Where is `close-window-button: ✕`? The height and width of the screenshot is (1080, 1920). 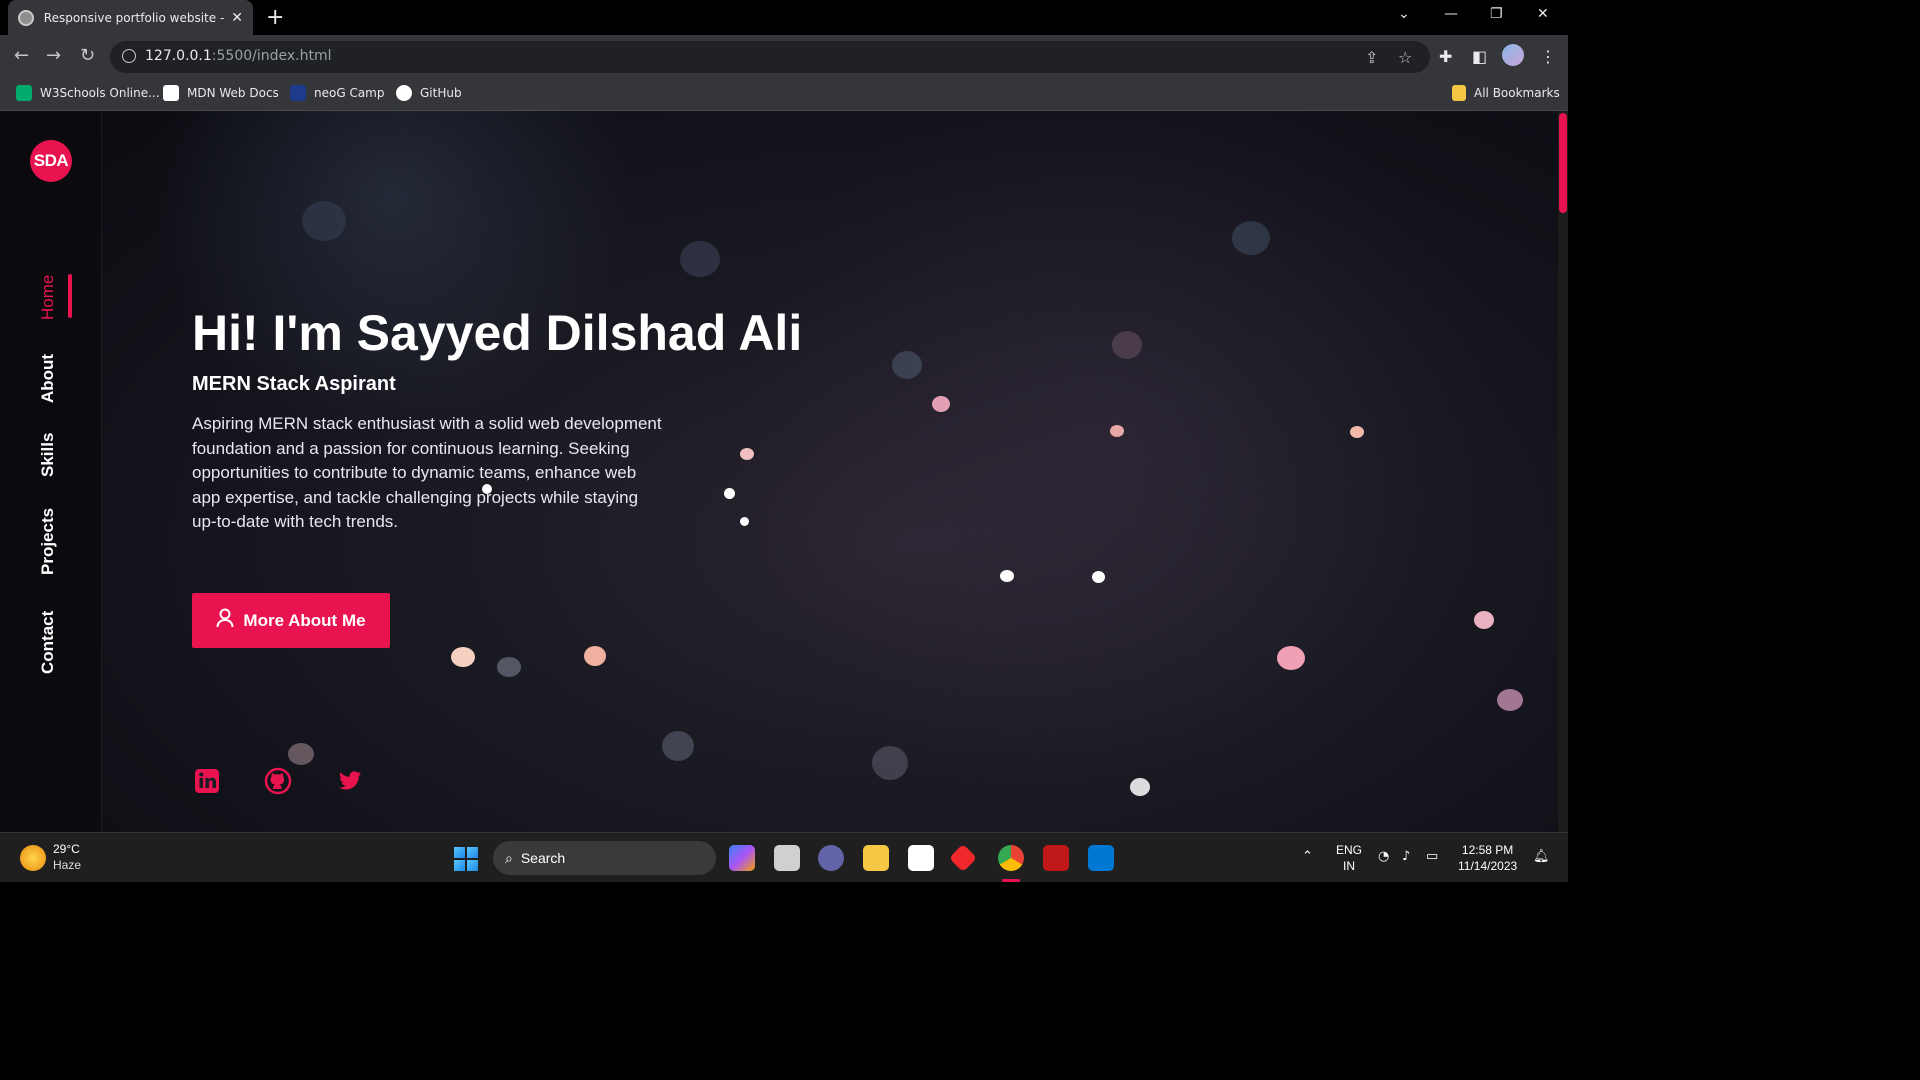
close-window-button: ✕ is located at coordinates (1543, 14).